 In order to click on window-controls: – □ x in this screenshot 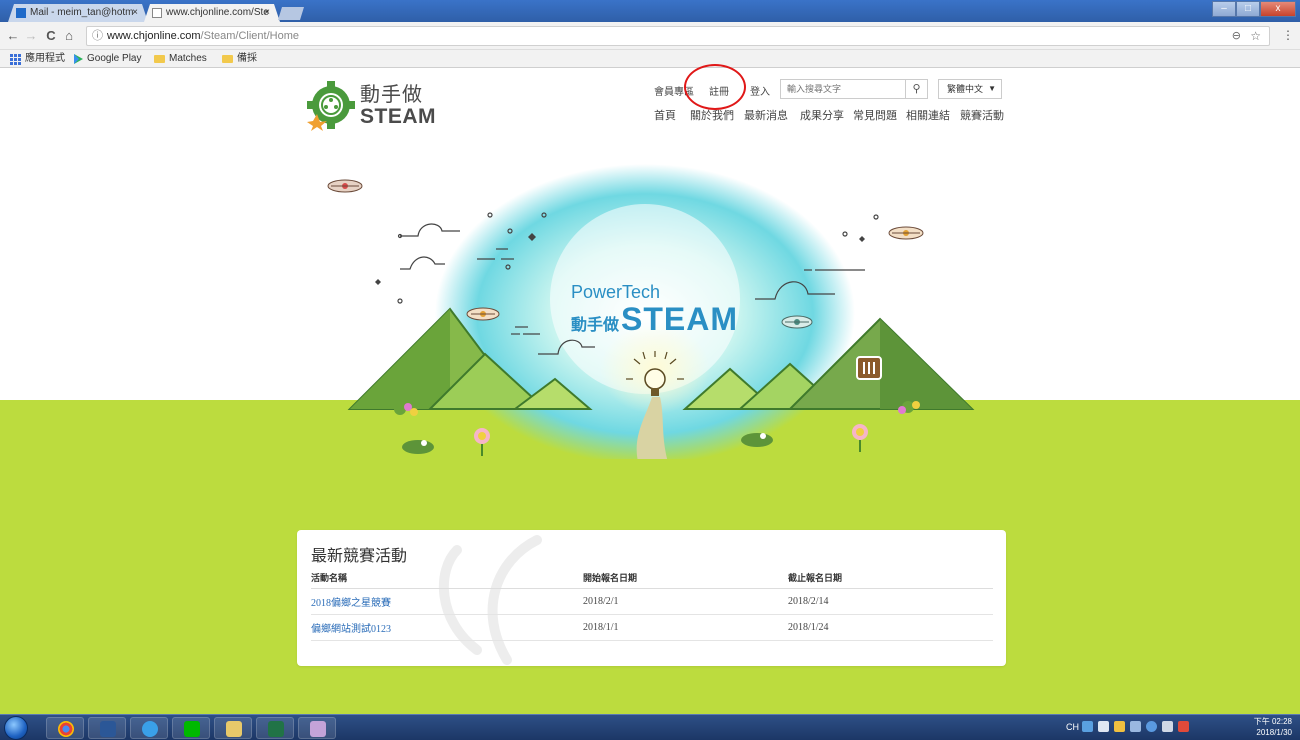, I will do `click(1254, 10)`.